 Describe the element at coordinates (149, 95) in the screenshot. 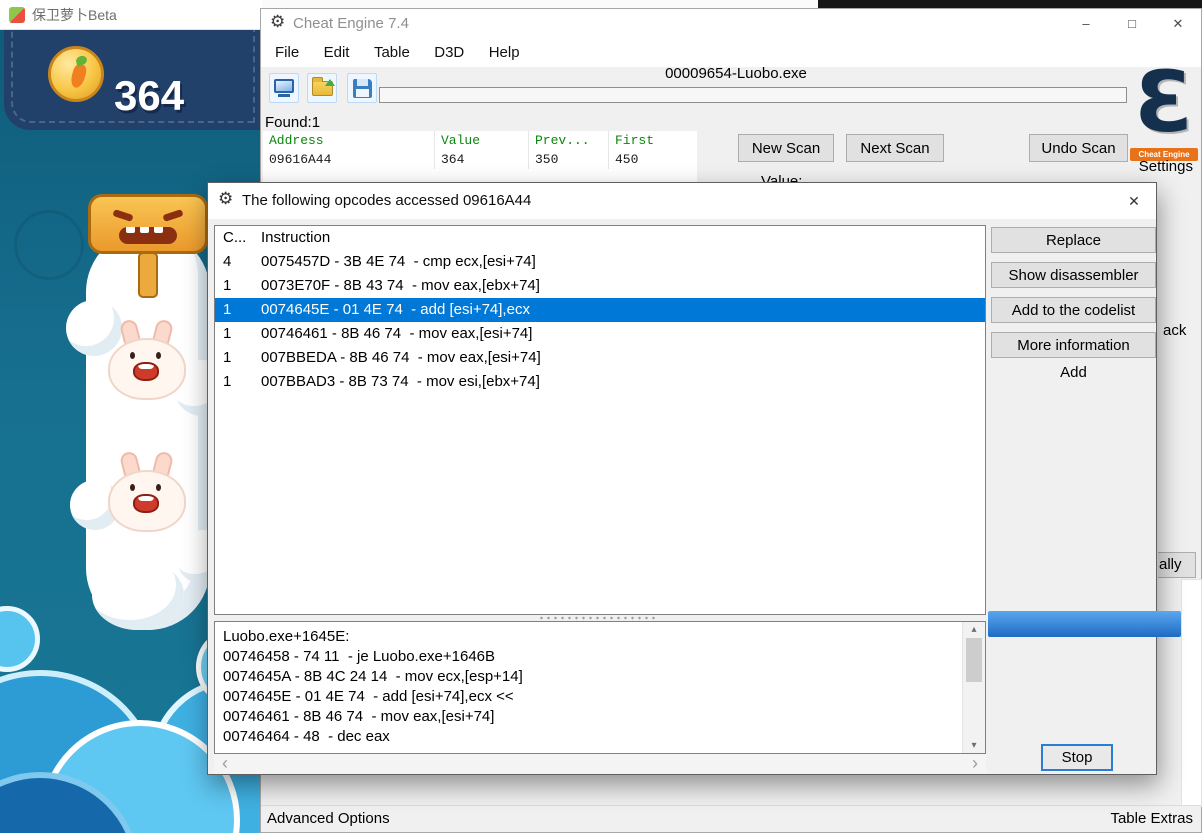

I see `coin-count: 364` at that location.